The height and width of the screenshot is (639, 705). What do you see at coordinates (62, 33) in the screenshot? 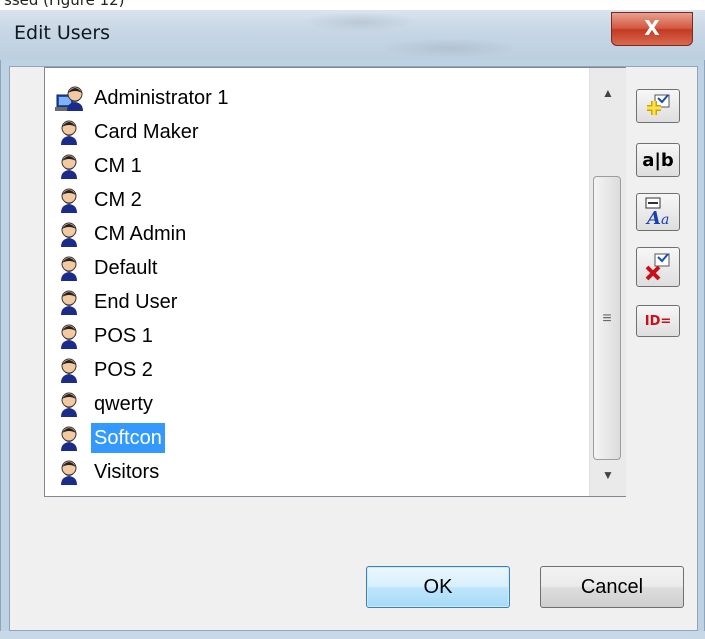
I see `dialog-title: Edit Users` at bounding box center [62, 33].